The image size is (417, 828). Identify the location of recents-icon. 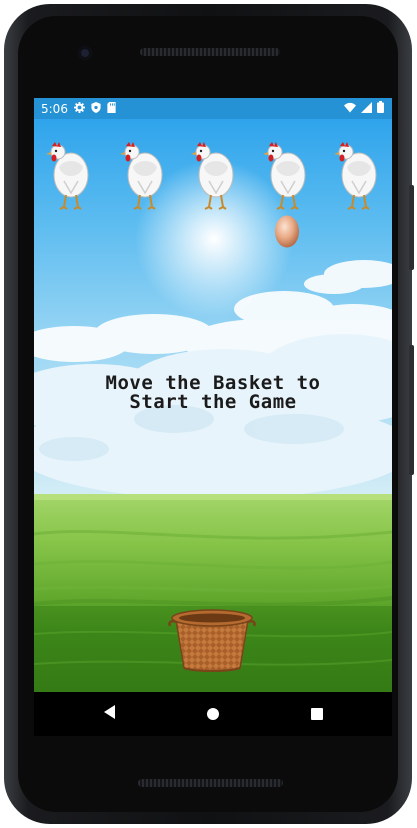
(317, 714).